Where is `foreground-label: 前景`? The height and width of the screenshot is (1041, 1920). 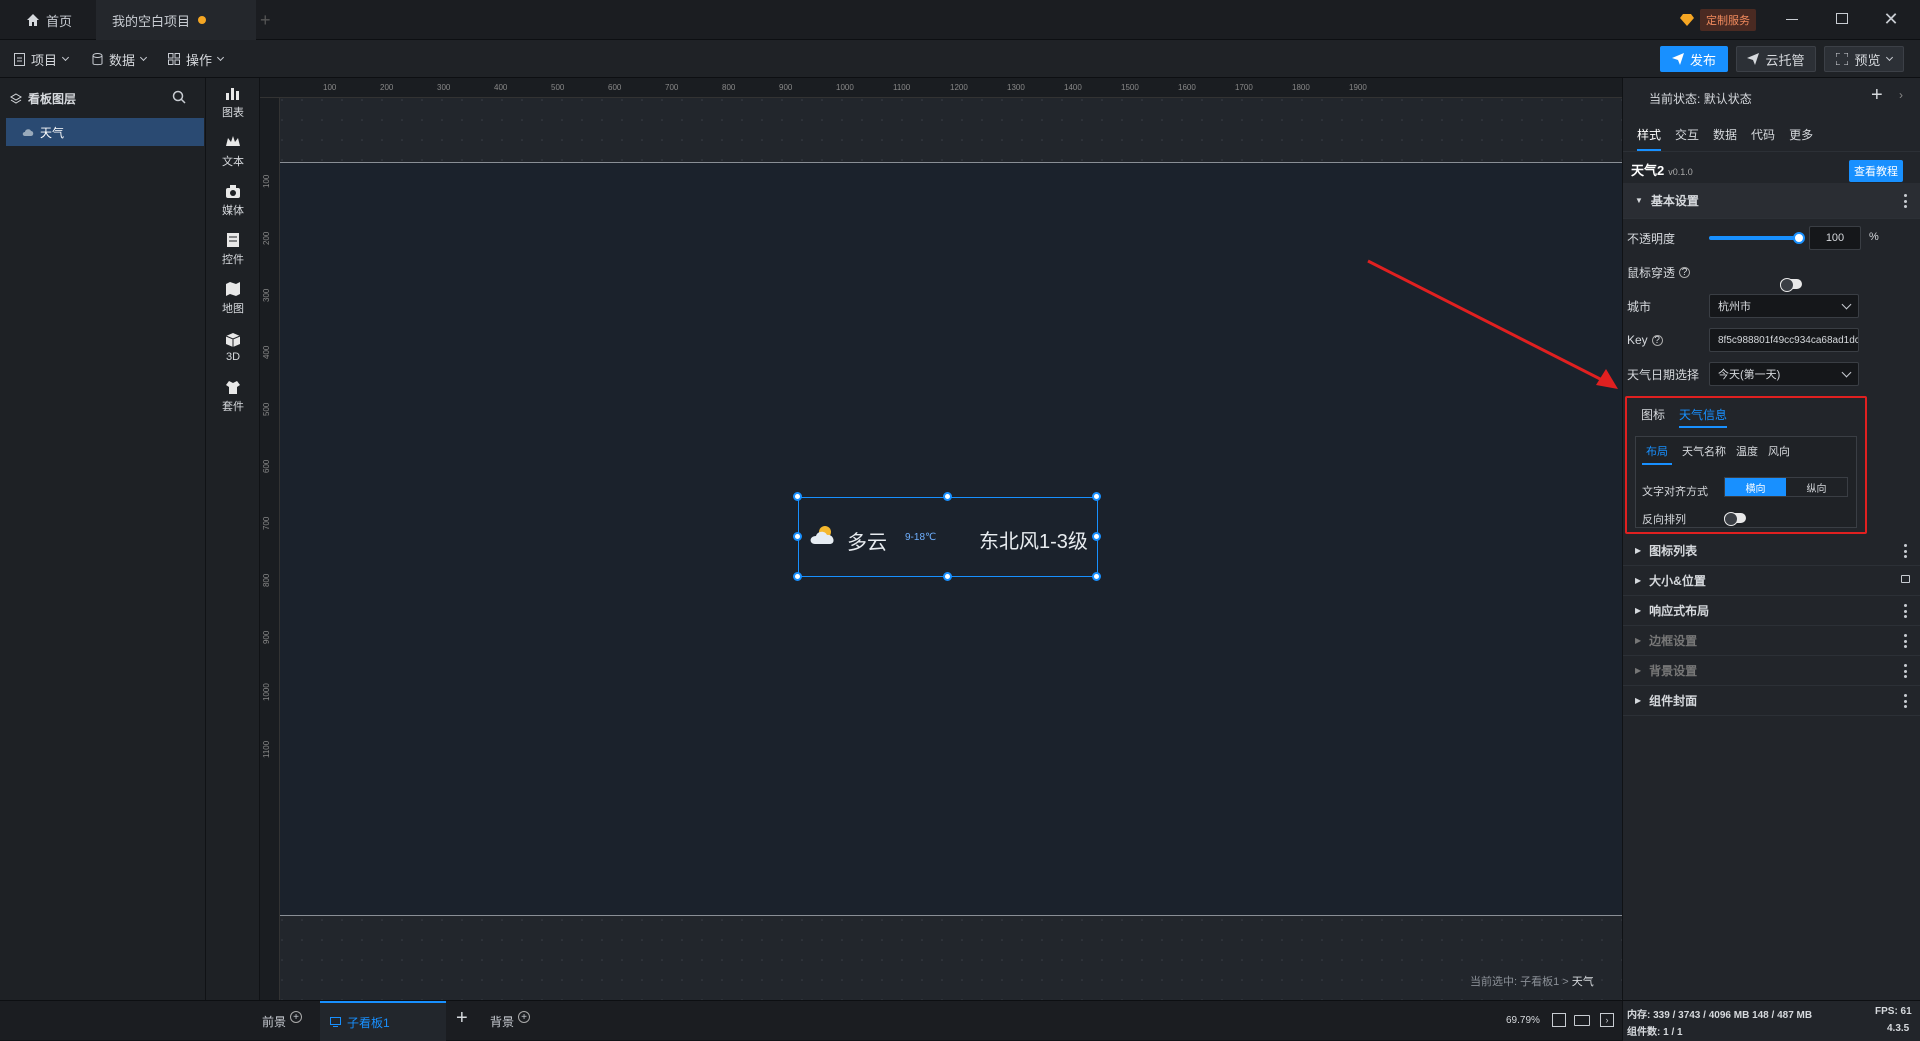 foreground-label: 前景 is located at coordinates (274, 1021).